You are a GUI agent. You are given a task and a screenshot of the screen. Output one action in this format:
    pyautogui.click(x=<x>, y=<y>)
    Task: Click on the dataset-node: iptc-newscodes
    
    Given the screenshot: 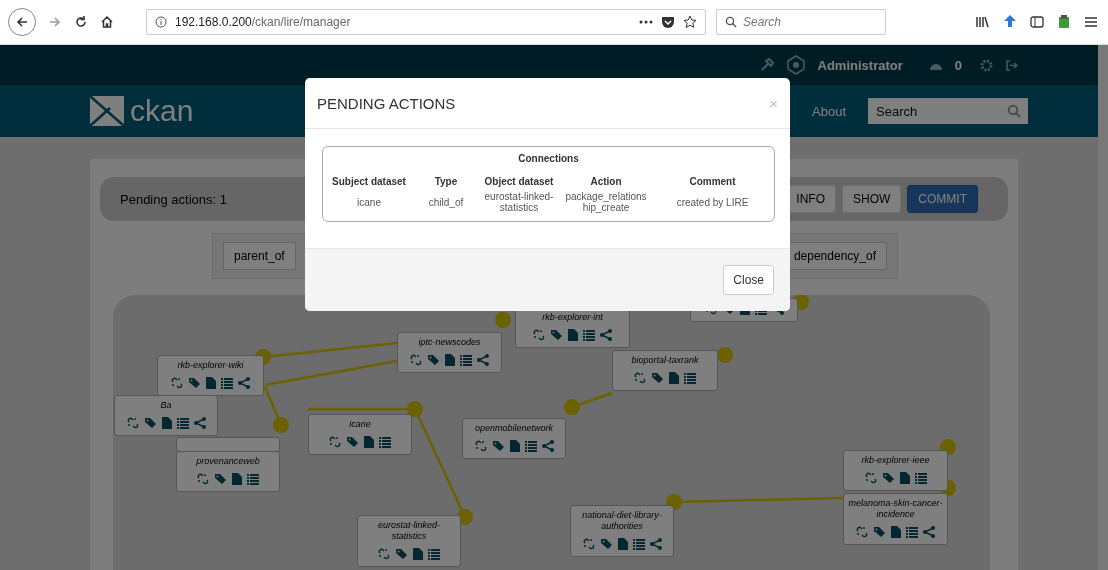 What is the action you would take?
    pyautogui.click(x=449, y=352)
    